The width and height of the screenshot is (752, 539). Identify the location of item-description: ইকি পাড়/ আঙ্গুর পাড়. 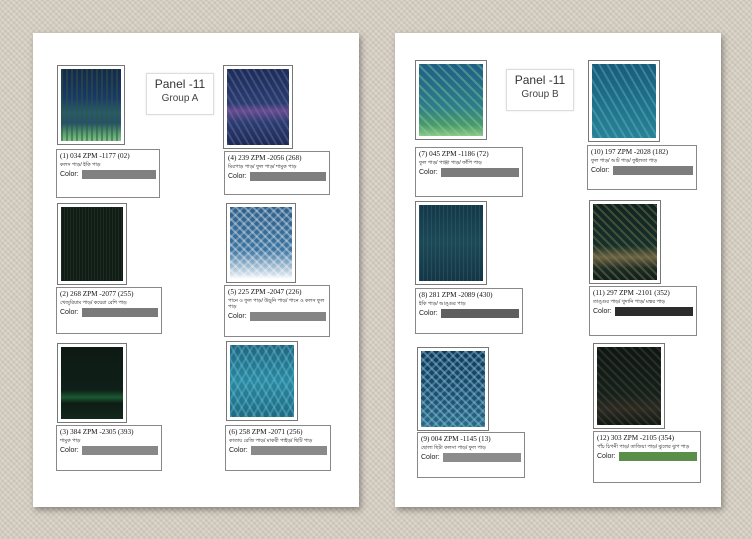
(442, 304).